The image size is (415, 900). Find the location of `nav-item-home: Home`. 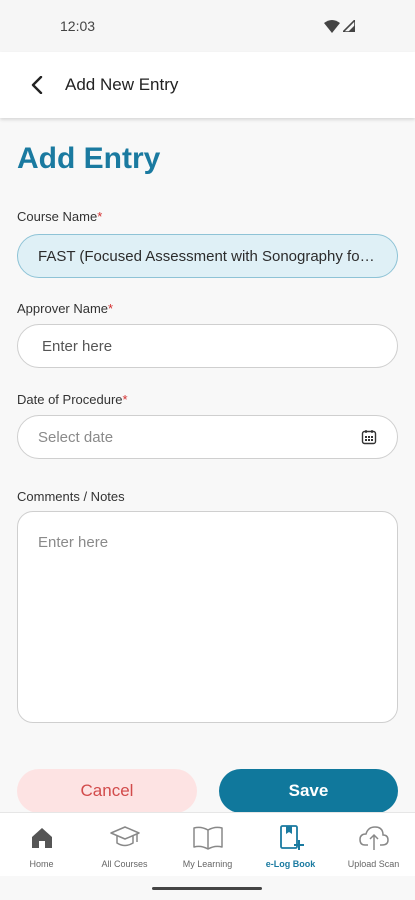

nav-item-home: Home is located at coordinates (41, 844).